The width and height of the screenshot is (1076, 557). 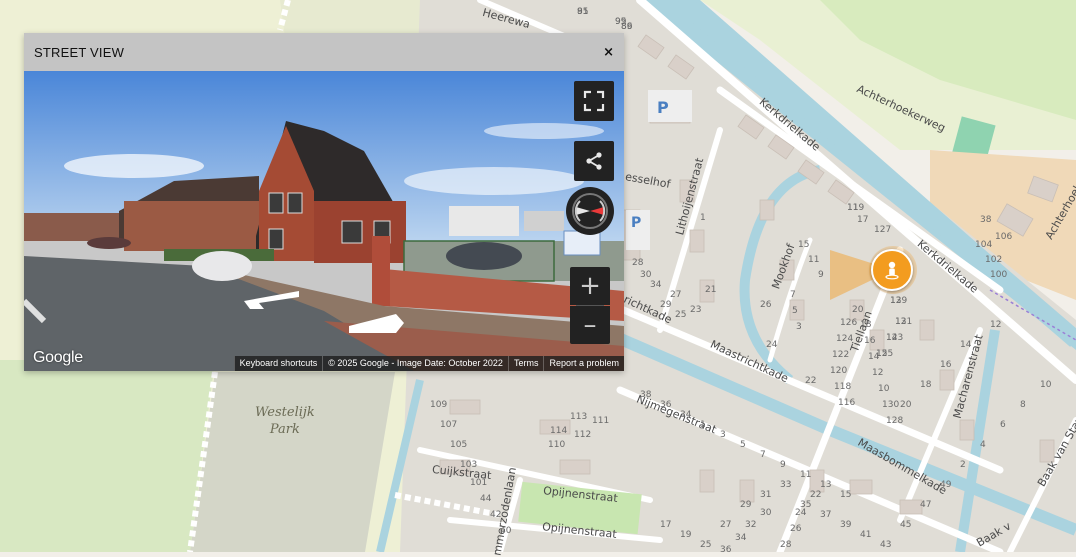 I want to click on house-number: 124, so click(x=845, y=339).